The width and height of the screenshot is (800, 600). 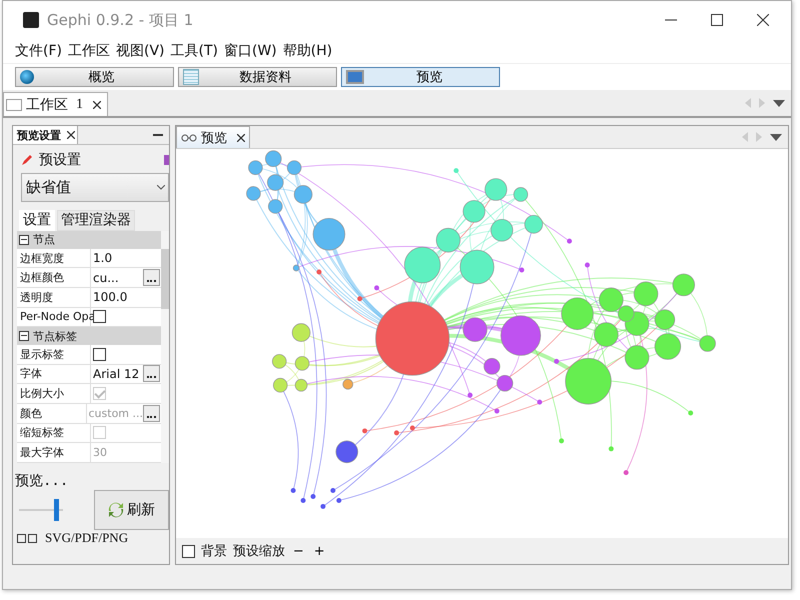 I want to click on property-name: 最大字体, so click(x=54, y=452).